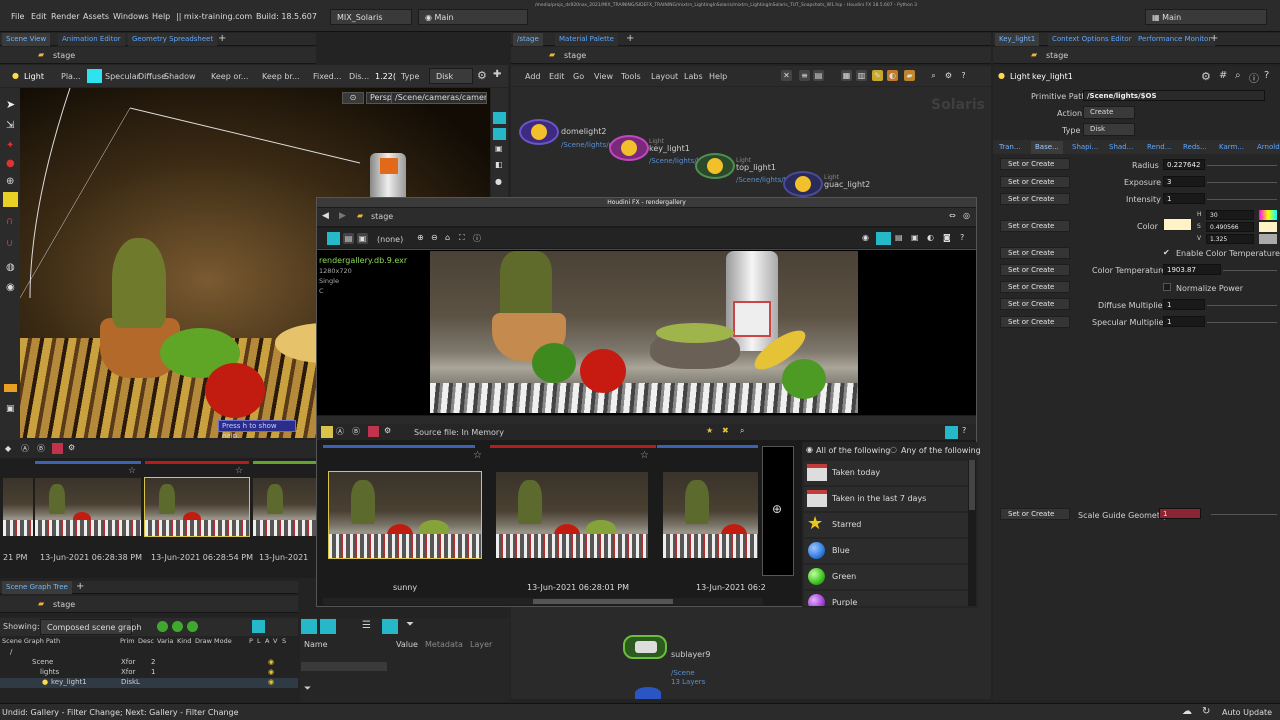 The width and height of the screenshot is (1280, 720). I want to click on camera-small-icon: ◧, so click(499, 164).